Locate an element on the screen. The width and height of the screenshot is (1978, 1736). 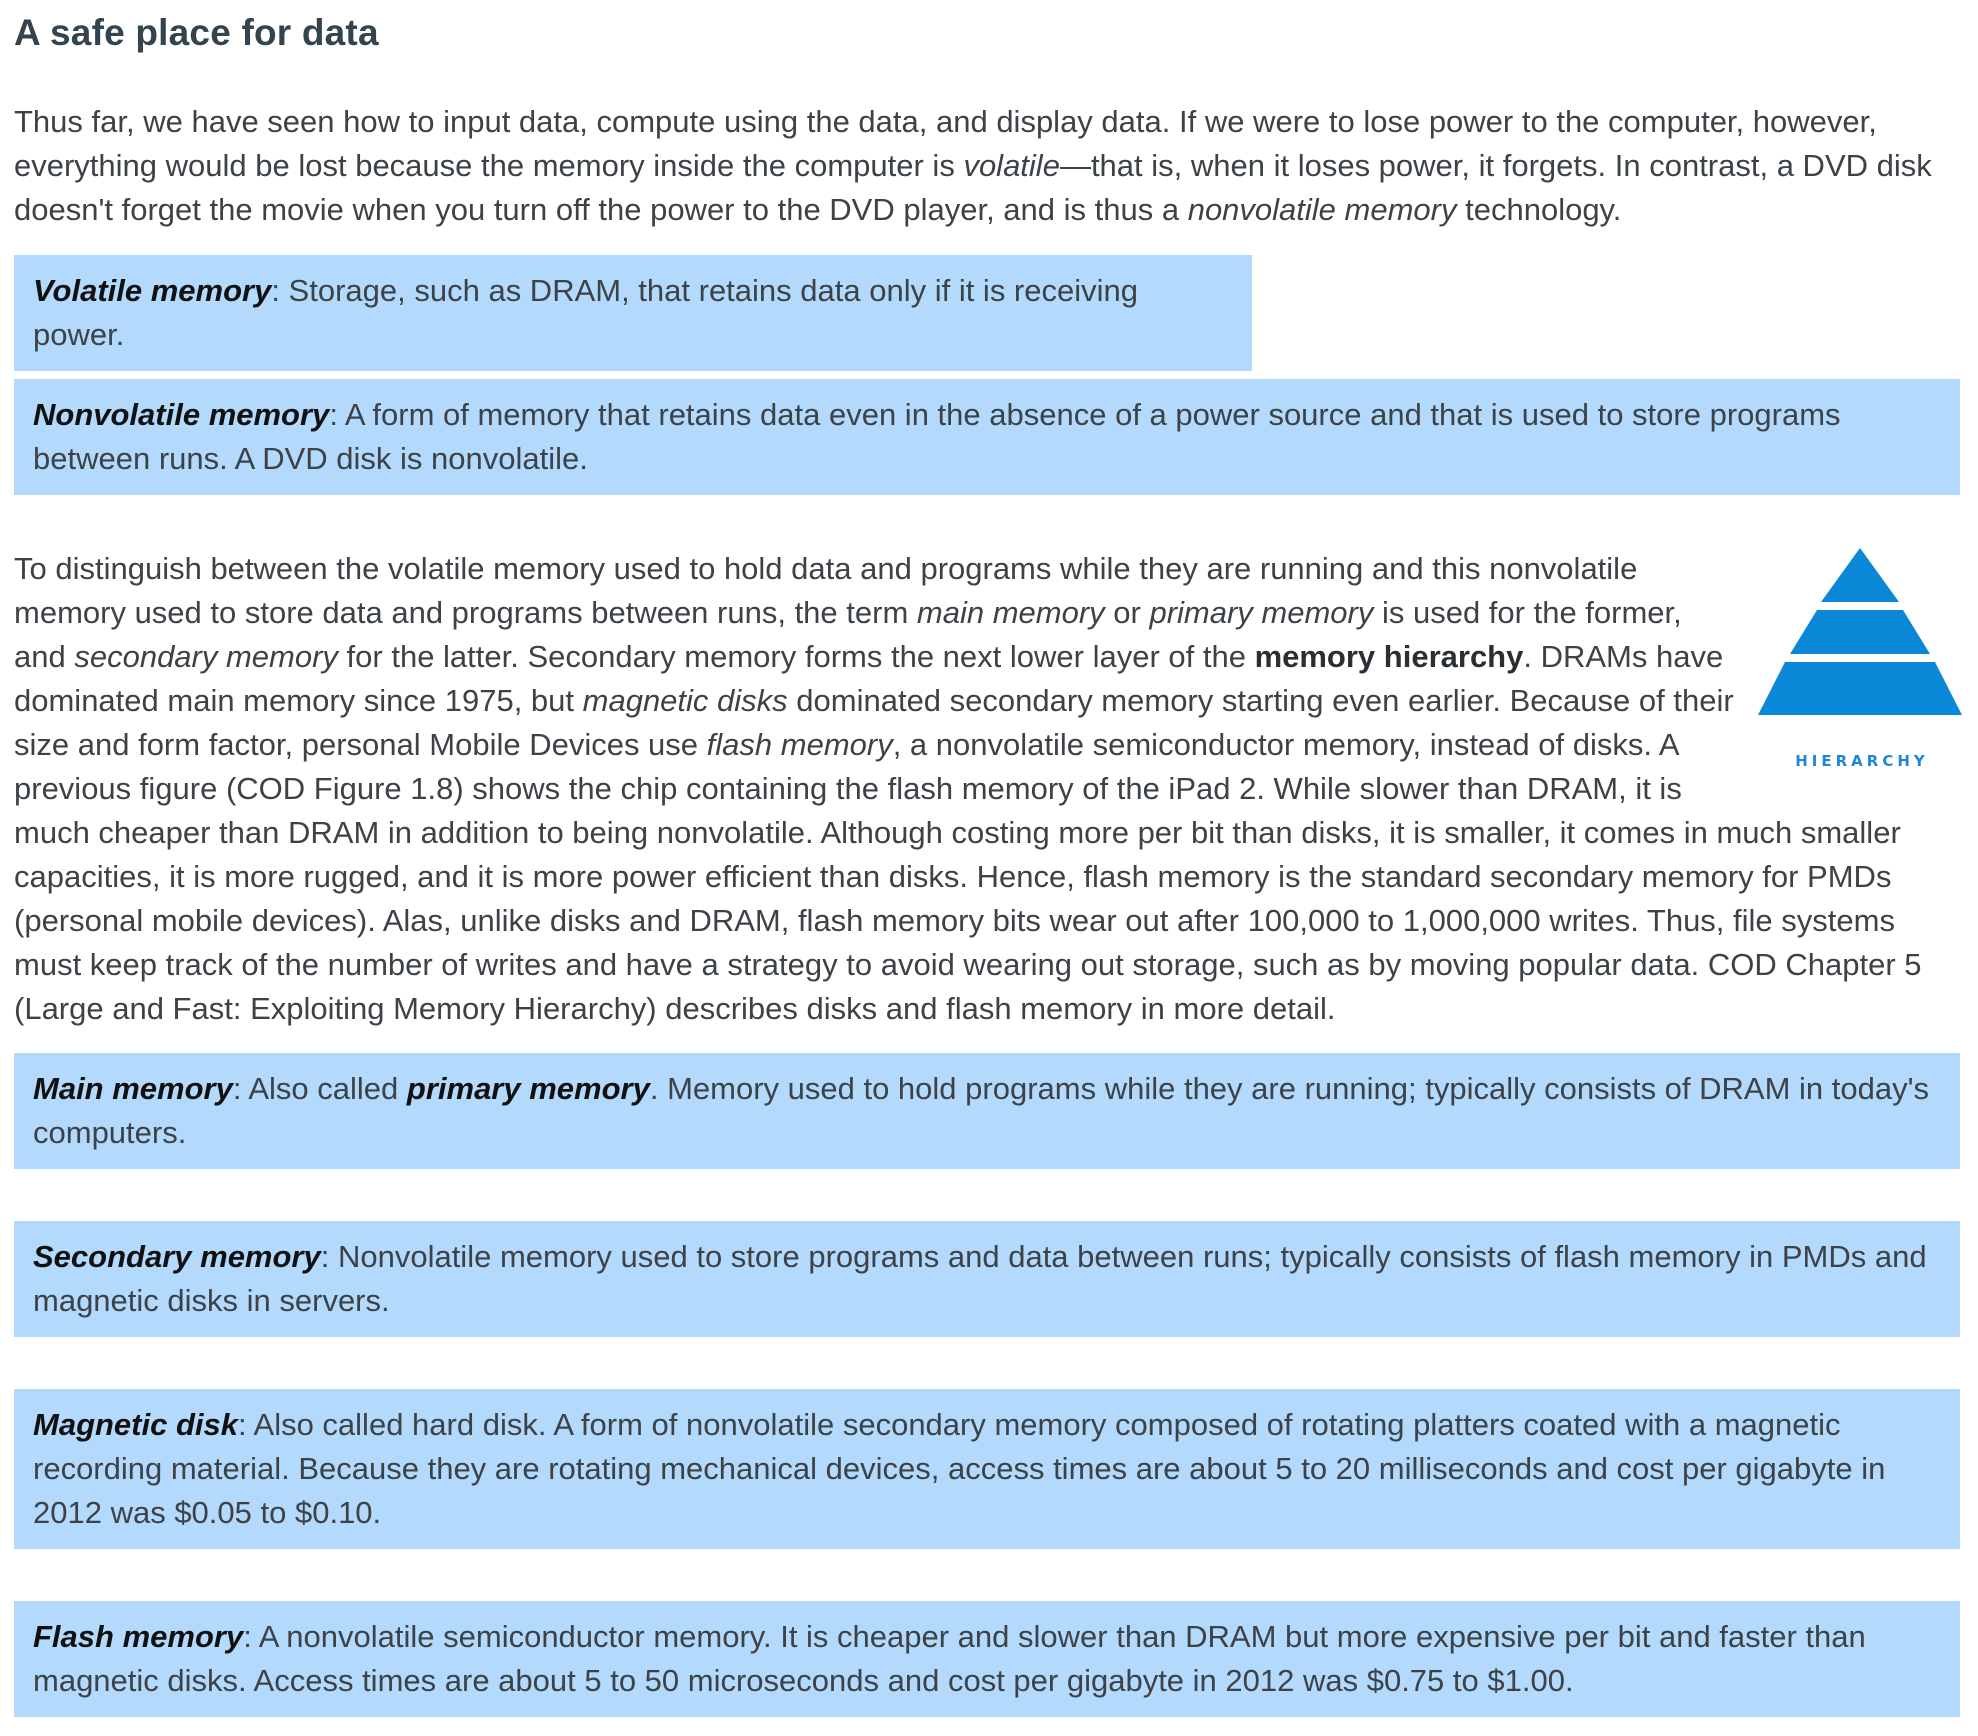
definition-term: Magnetic disk is located at coordinates (135, 1424).